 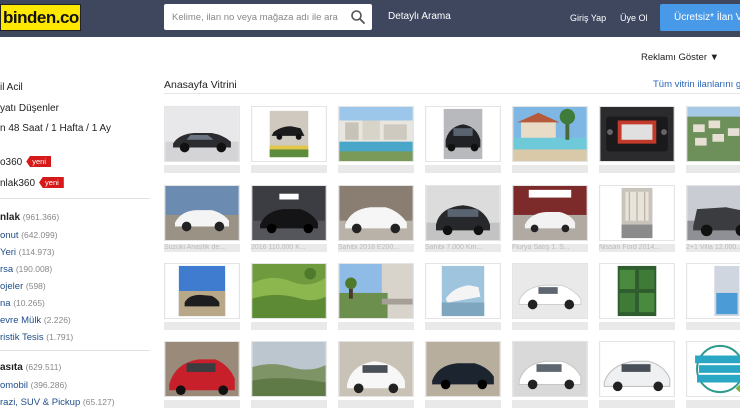 What do you see at coordinates (32, 183) in the screenshot?
I see `sidebar-item-emlak360: nlak360 yeni` at bounding box center [32, 183].